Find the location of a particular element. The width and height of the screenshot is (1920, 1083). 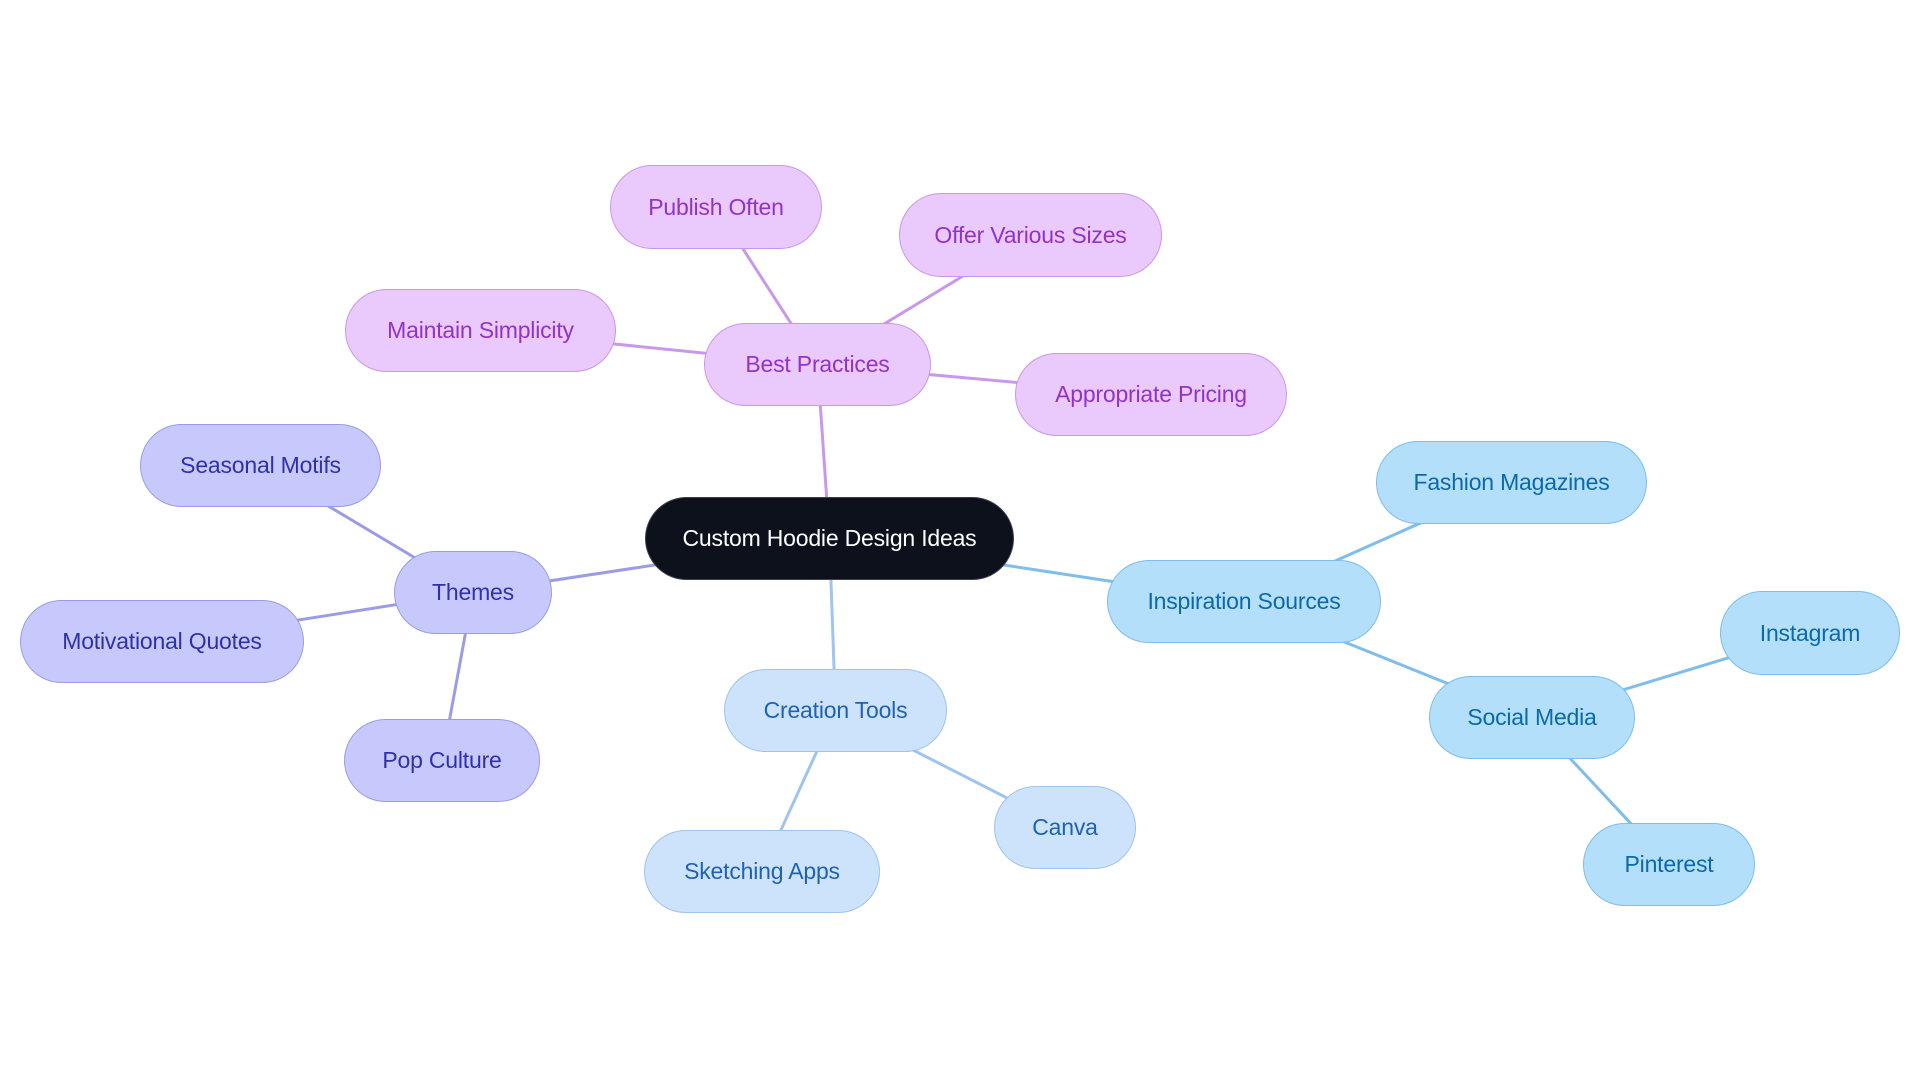

node-label: Seasonal Motifs is located at coordinates (260, 465).